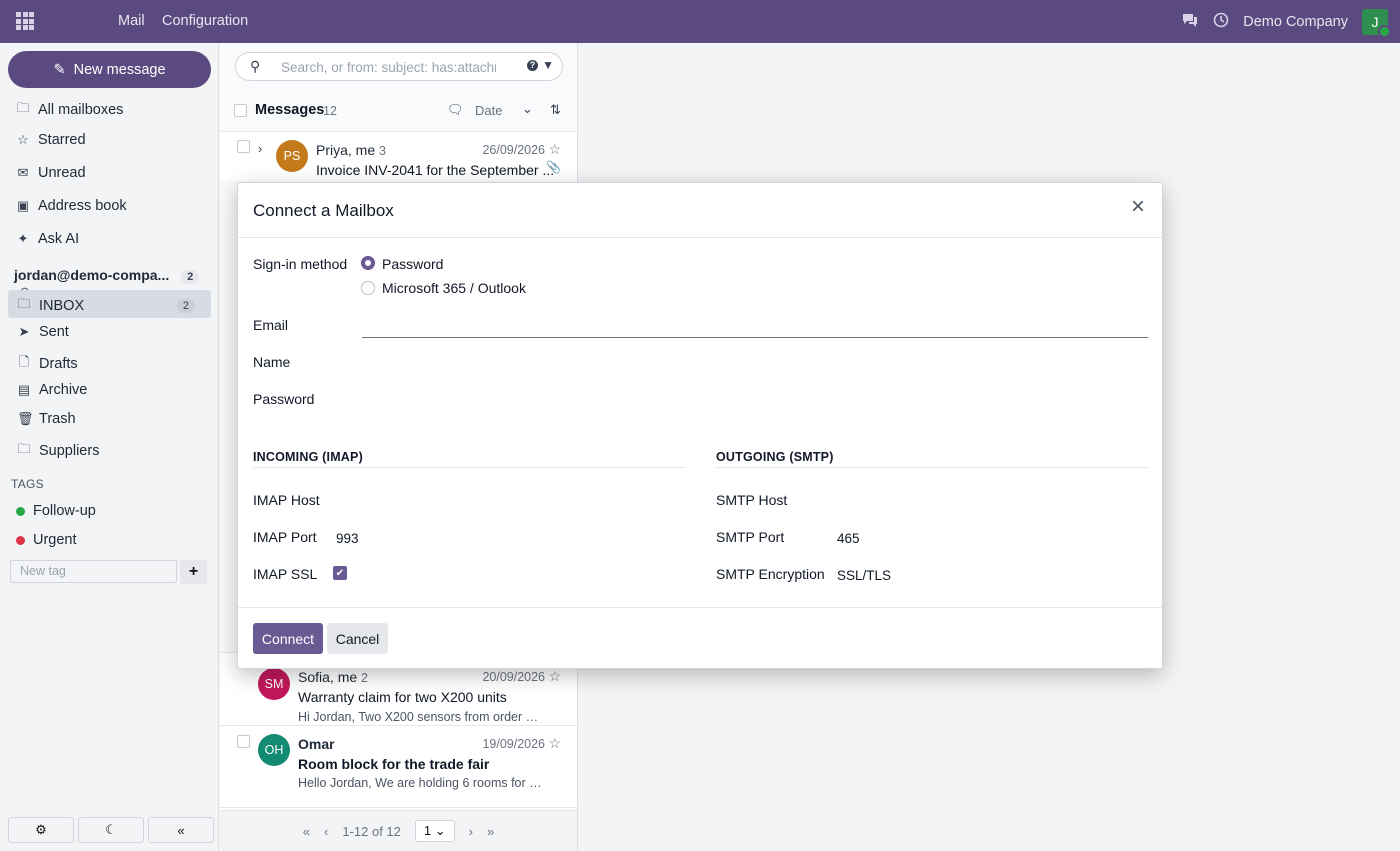  Describe the element at coordinates (469, 467) in the screenshot. I see `incoming-divider` at that location.